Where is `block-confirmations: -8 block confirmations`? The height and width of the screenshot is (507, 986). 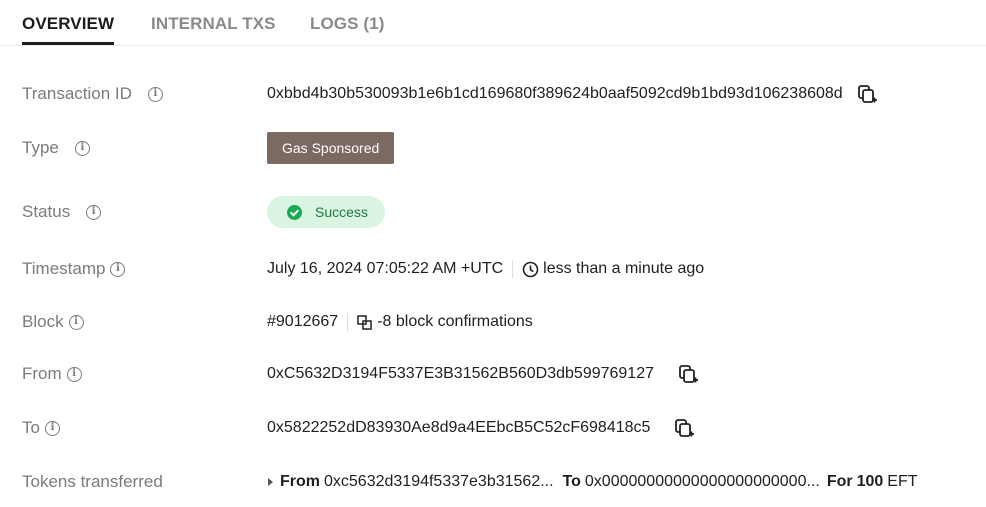
block-confirmations: -8 block confirmations is located at coordinates (455, 321).